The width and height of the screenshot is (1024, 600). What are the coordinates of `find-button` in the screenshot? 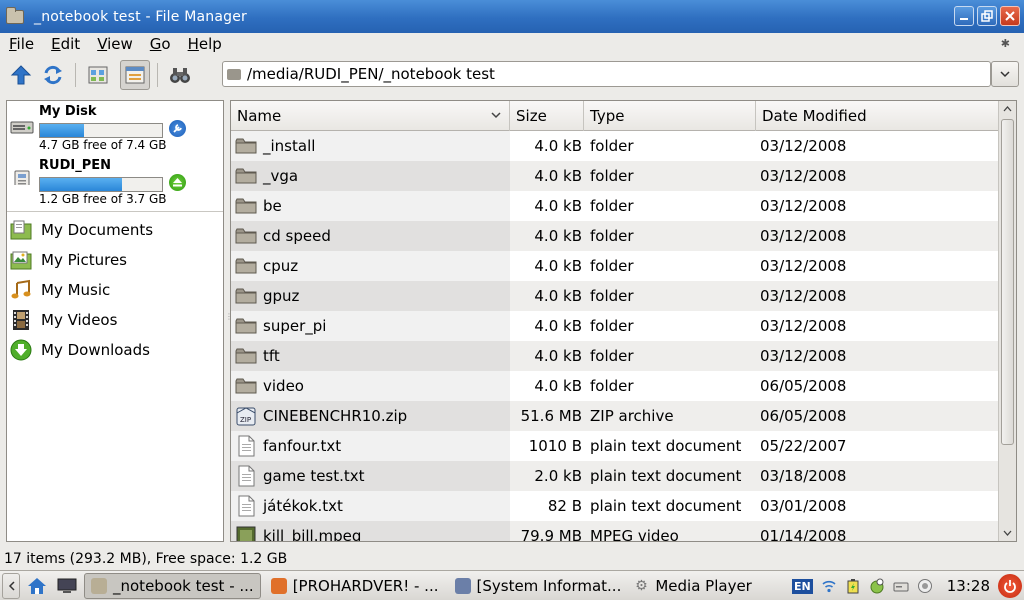 It's located at (180, 75).